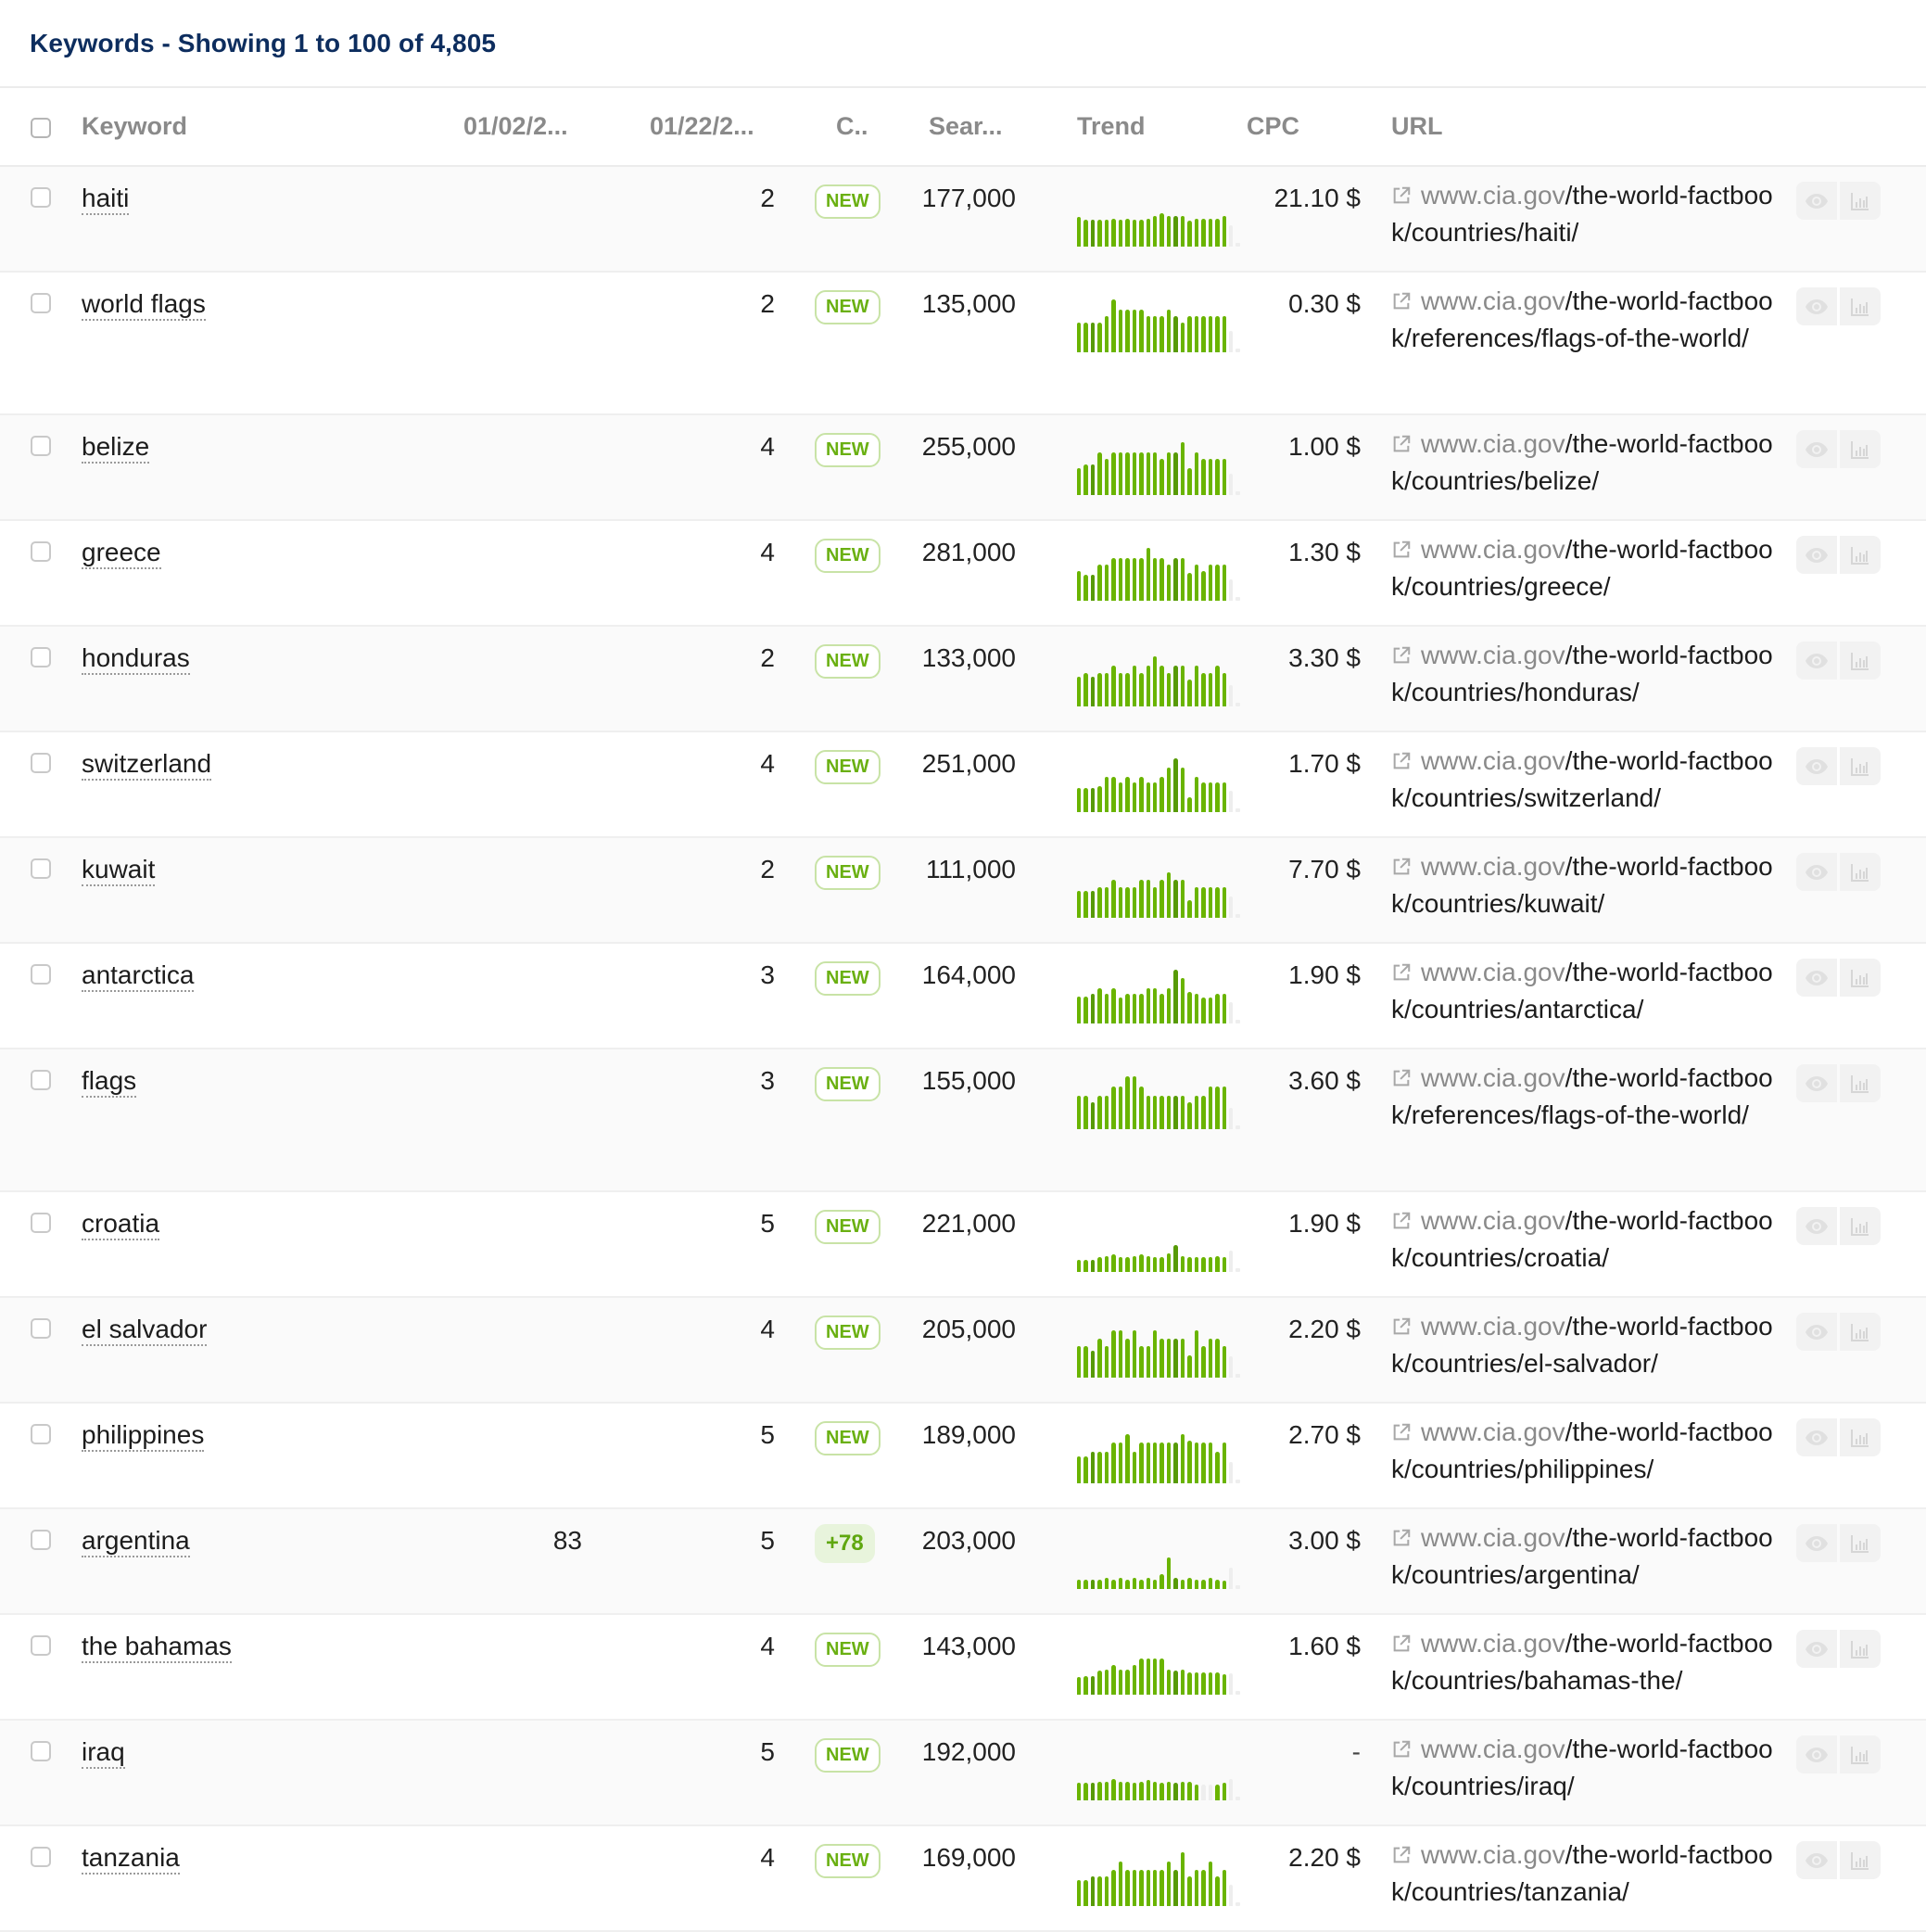 The image size is (1926, 1932). I want to click on select-all-checkbox, so click(41, 127).